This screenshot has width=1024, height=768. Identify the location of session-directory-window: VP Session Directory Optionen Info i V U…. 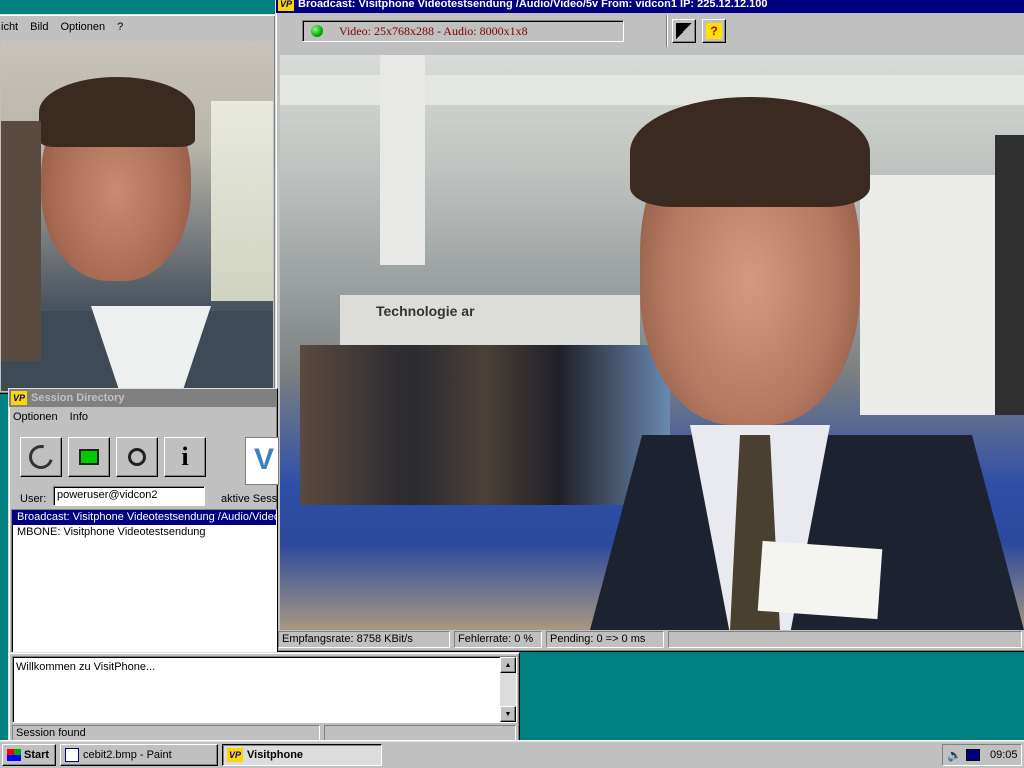
(143, 522).